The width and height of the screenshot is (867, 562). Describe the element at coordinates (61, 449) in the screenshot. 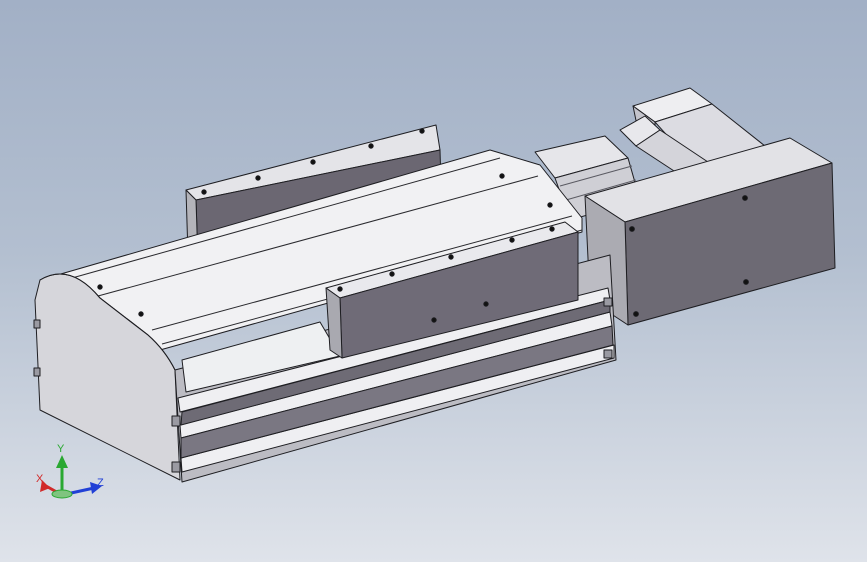

I see `y-axis-label: Y` at that location.